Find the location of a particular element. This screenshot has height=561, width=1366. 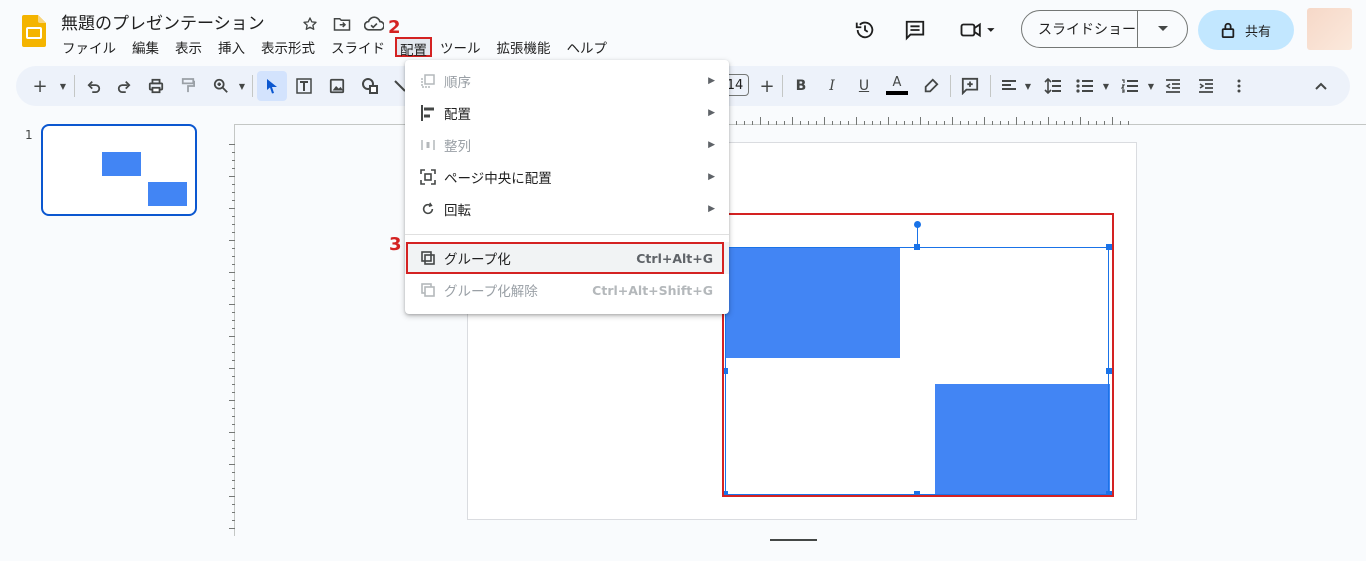

menu-arrange: 配置 is located at coordinates (413, 48).